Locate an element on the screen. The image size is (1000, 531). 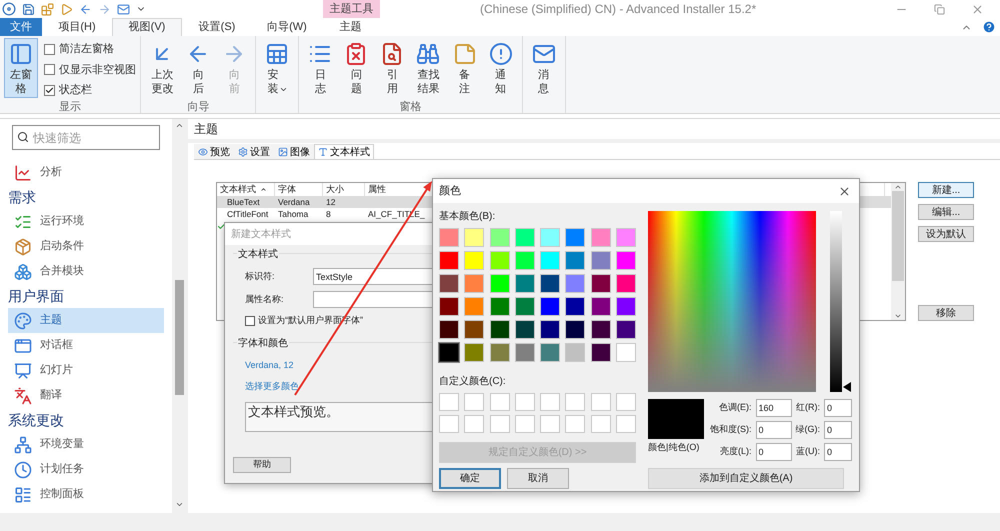
solid-color-label: 颜色|纯色(O) is located at coordinates (674, 447).